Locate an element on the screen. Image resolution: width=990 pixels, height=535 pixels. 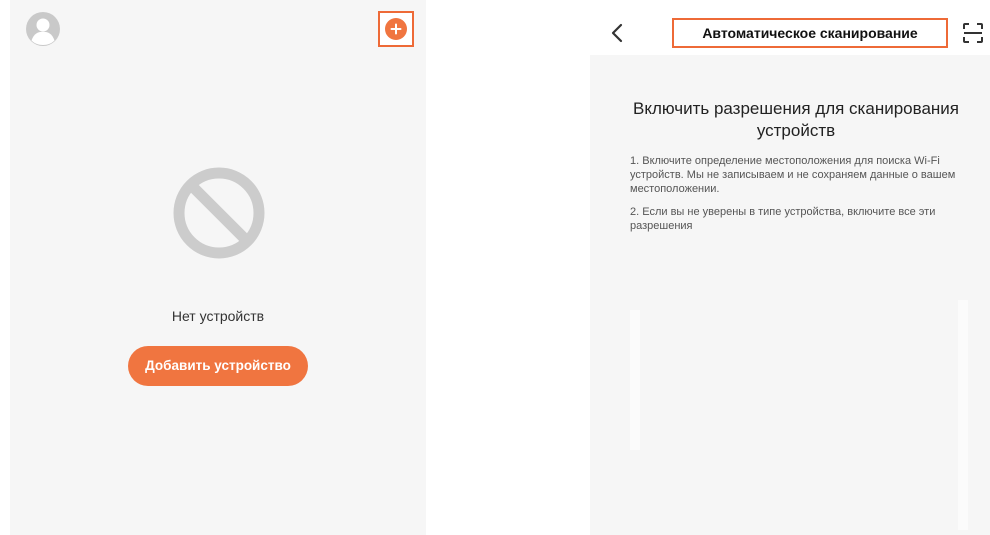
chevron-left-icon is located at coordinates (617, 33).